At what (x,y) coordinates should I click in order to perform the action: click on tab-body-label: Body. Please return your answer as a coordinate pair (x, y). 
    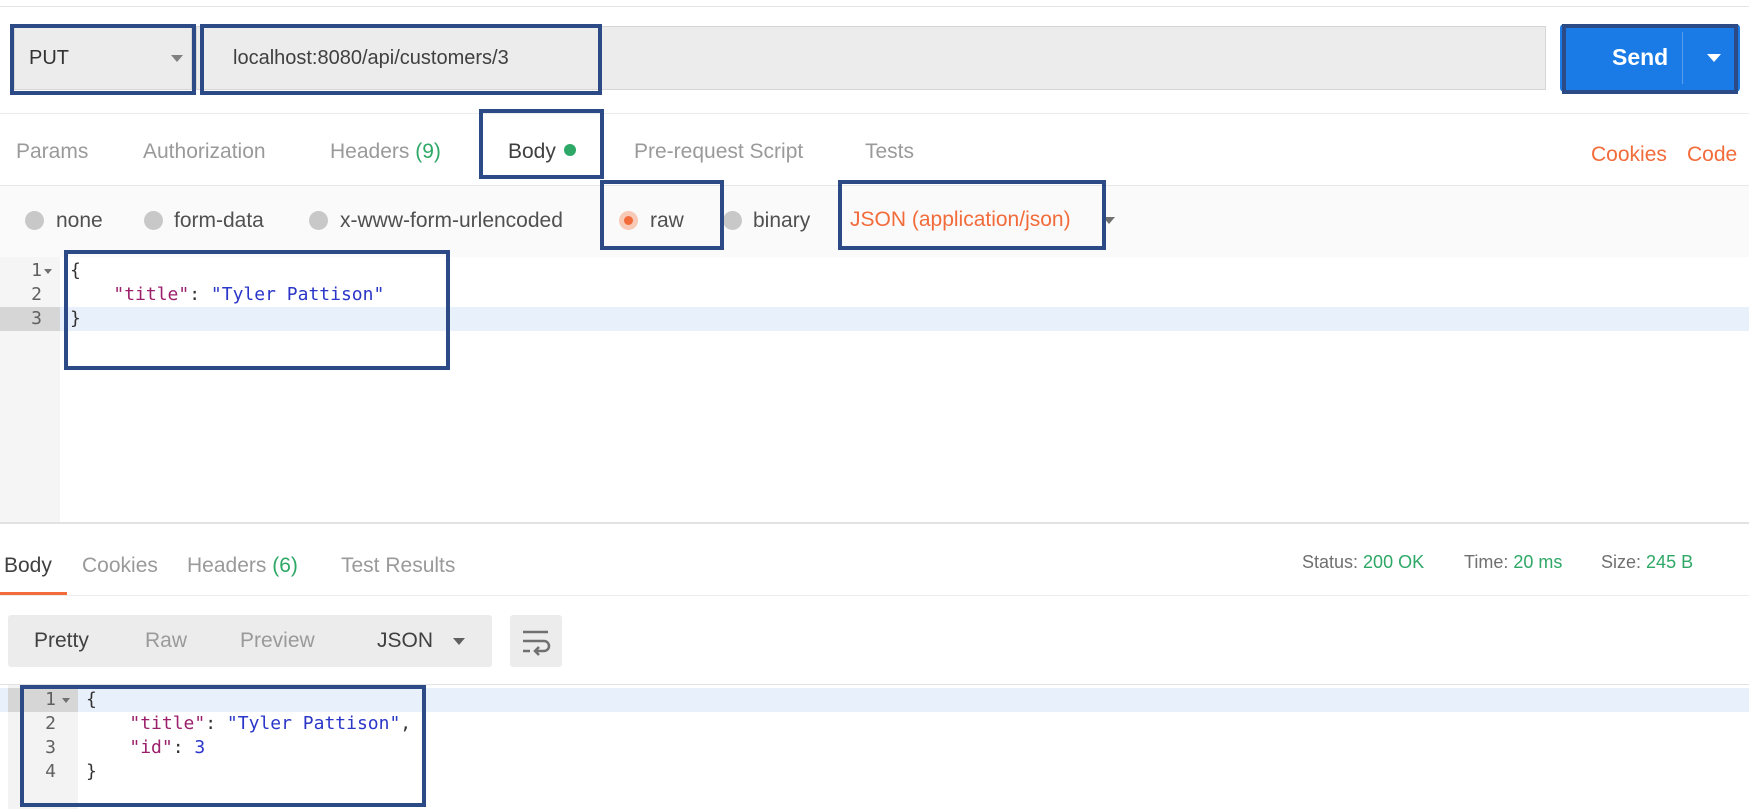
    Looking at the image, I should click on (532, 151).